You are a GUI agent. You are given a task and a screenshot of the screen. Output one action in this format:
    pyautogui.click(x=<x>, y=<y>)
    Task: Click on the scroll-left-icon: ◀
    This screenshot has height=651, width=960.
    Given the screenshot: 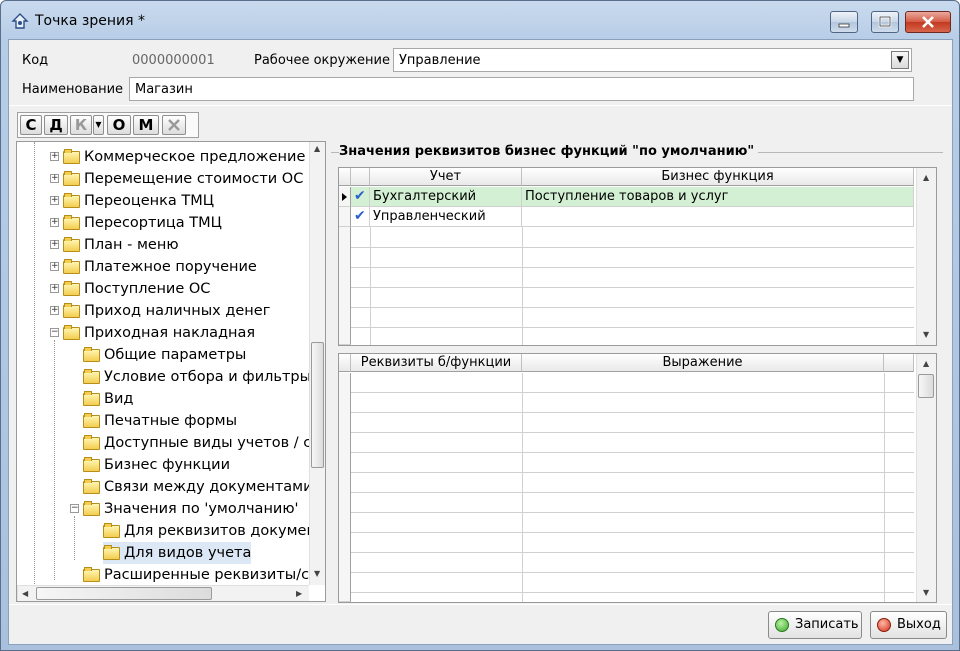 What is the action you would take?
    pyautogui.click(x=25, y=593)
    